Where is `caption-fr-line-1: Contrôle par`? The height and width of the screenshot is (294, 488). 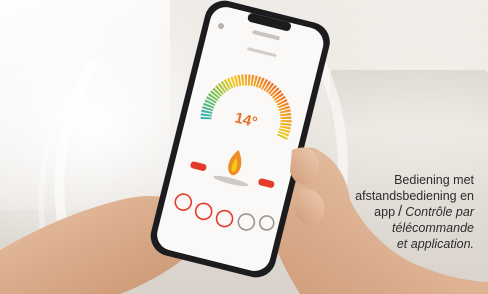 caption-fr-line-1: Contrôle par is located at coordinates (439, 212).